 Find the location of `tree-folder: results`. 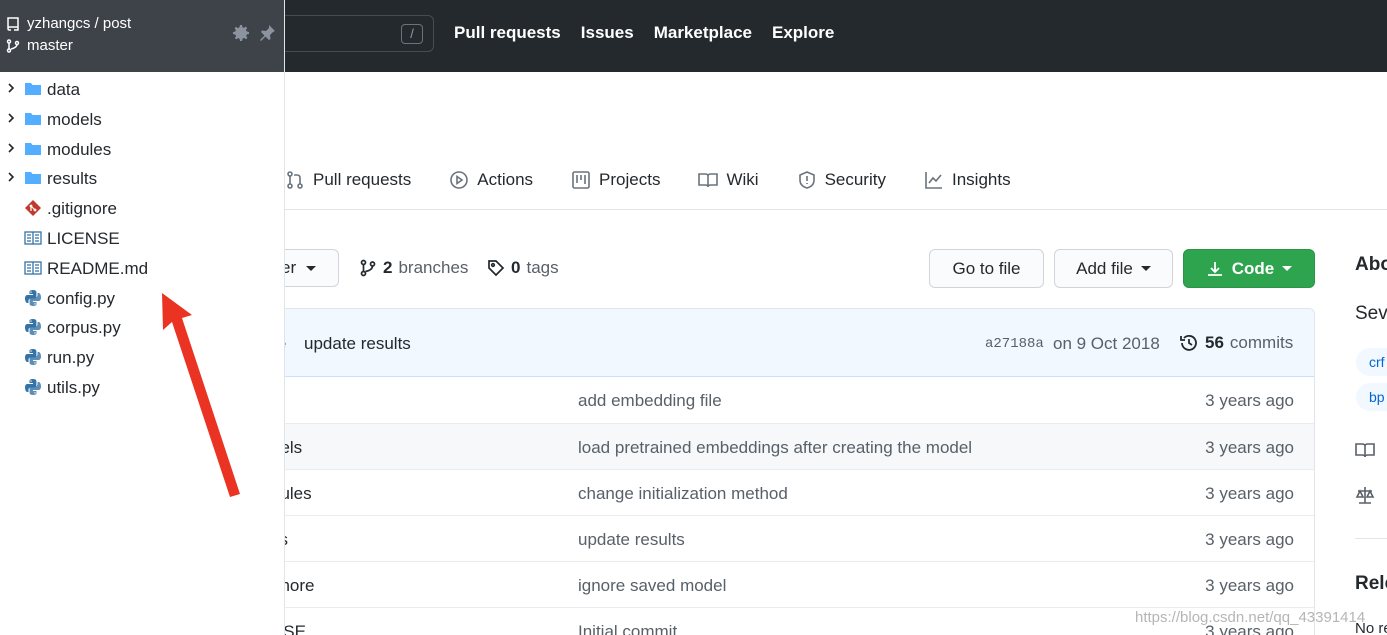

tree-folder: results is located at coordinates (142, 179).